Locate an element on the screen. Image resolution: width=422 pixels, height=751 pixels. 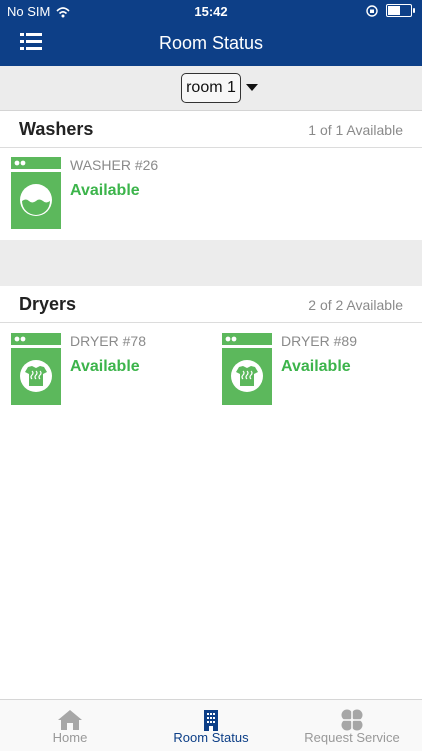
app-header: No SIM 15:42 Room Status is located at coordinates (211, 33).